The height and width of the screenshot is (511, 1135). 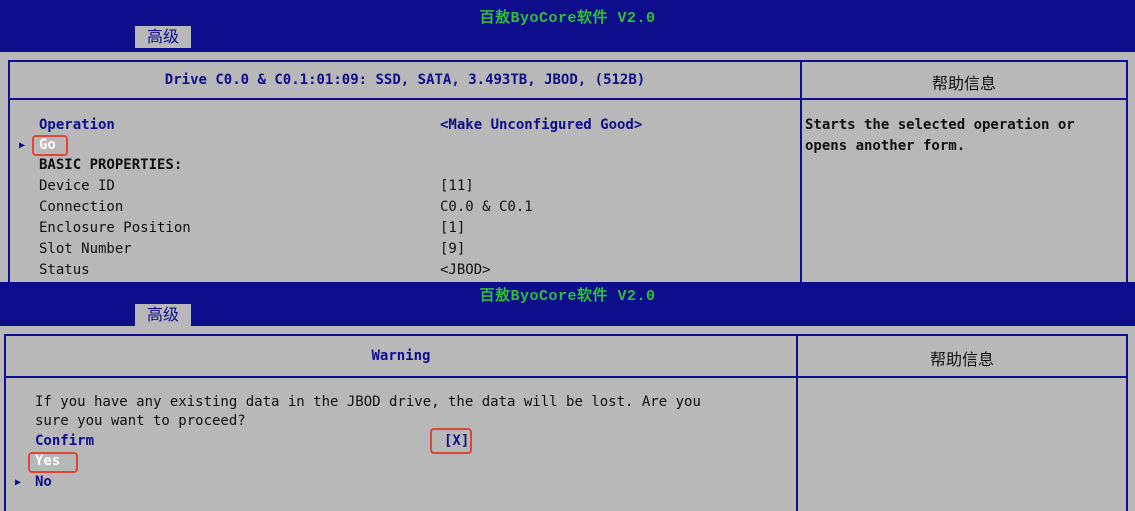 I want to click on panel-divider, so click(x=801, y=172).